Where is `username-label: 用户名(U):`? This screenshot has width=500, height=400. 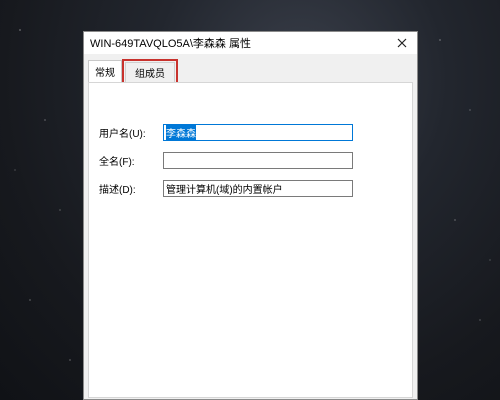
username-label: 用户名(U): is located at coordinates (122, 134).